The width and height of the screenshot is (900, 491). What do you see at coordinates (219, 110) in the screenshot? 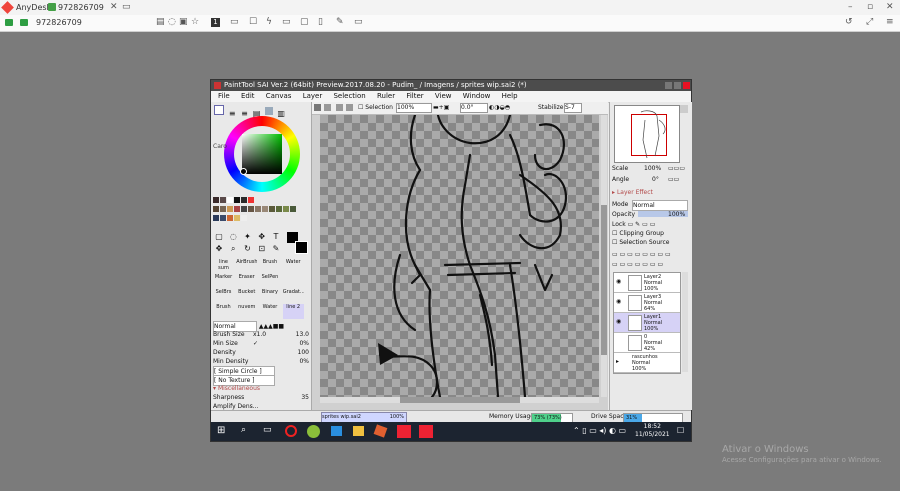
I see `color-wheel-mode-icon` at bounding box center [219, 110].